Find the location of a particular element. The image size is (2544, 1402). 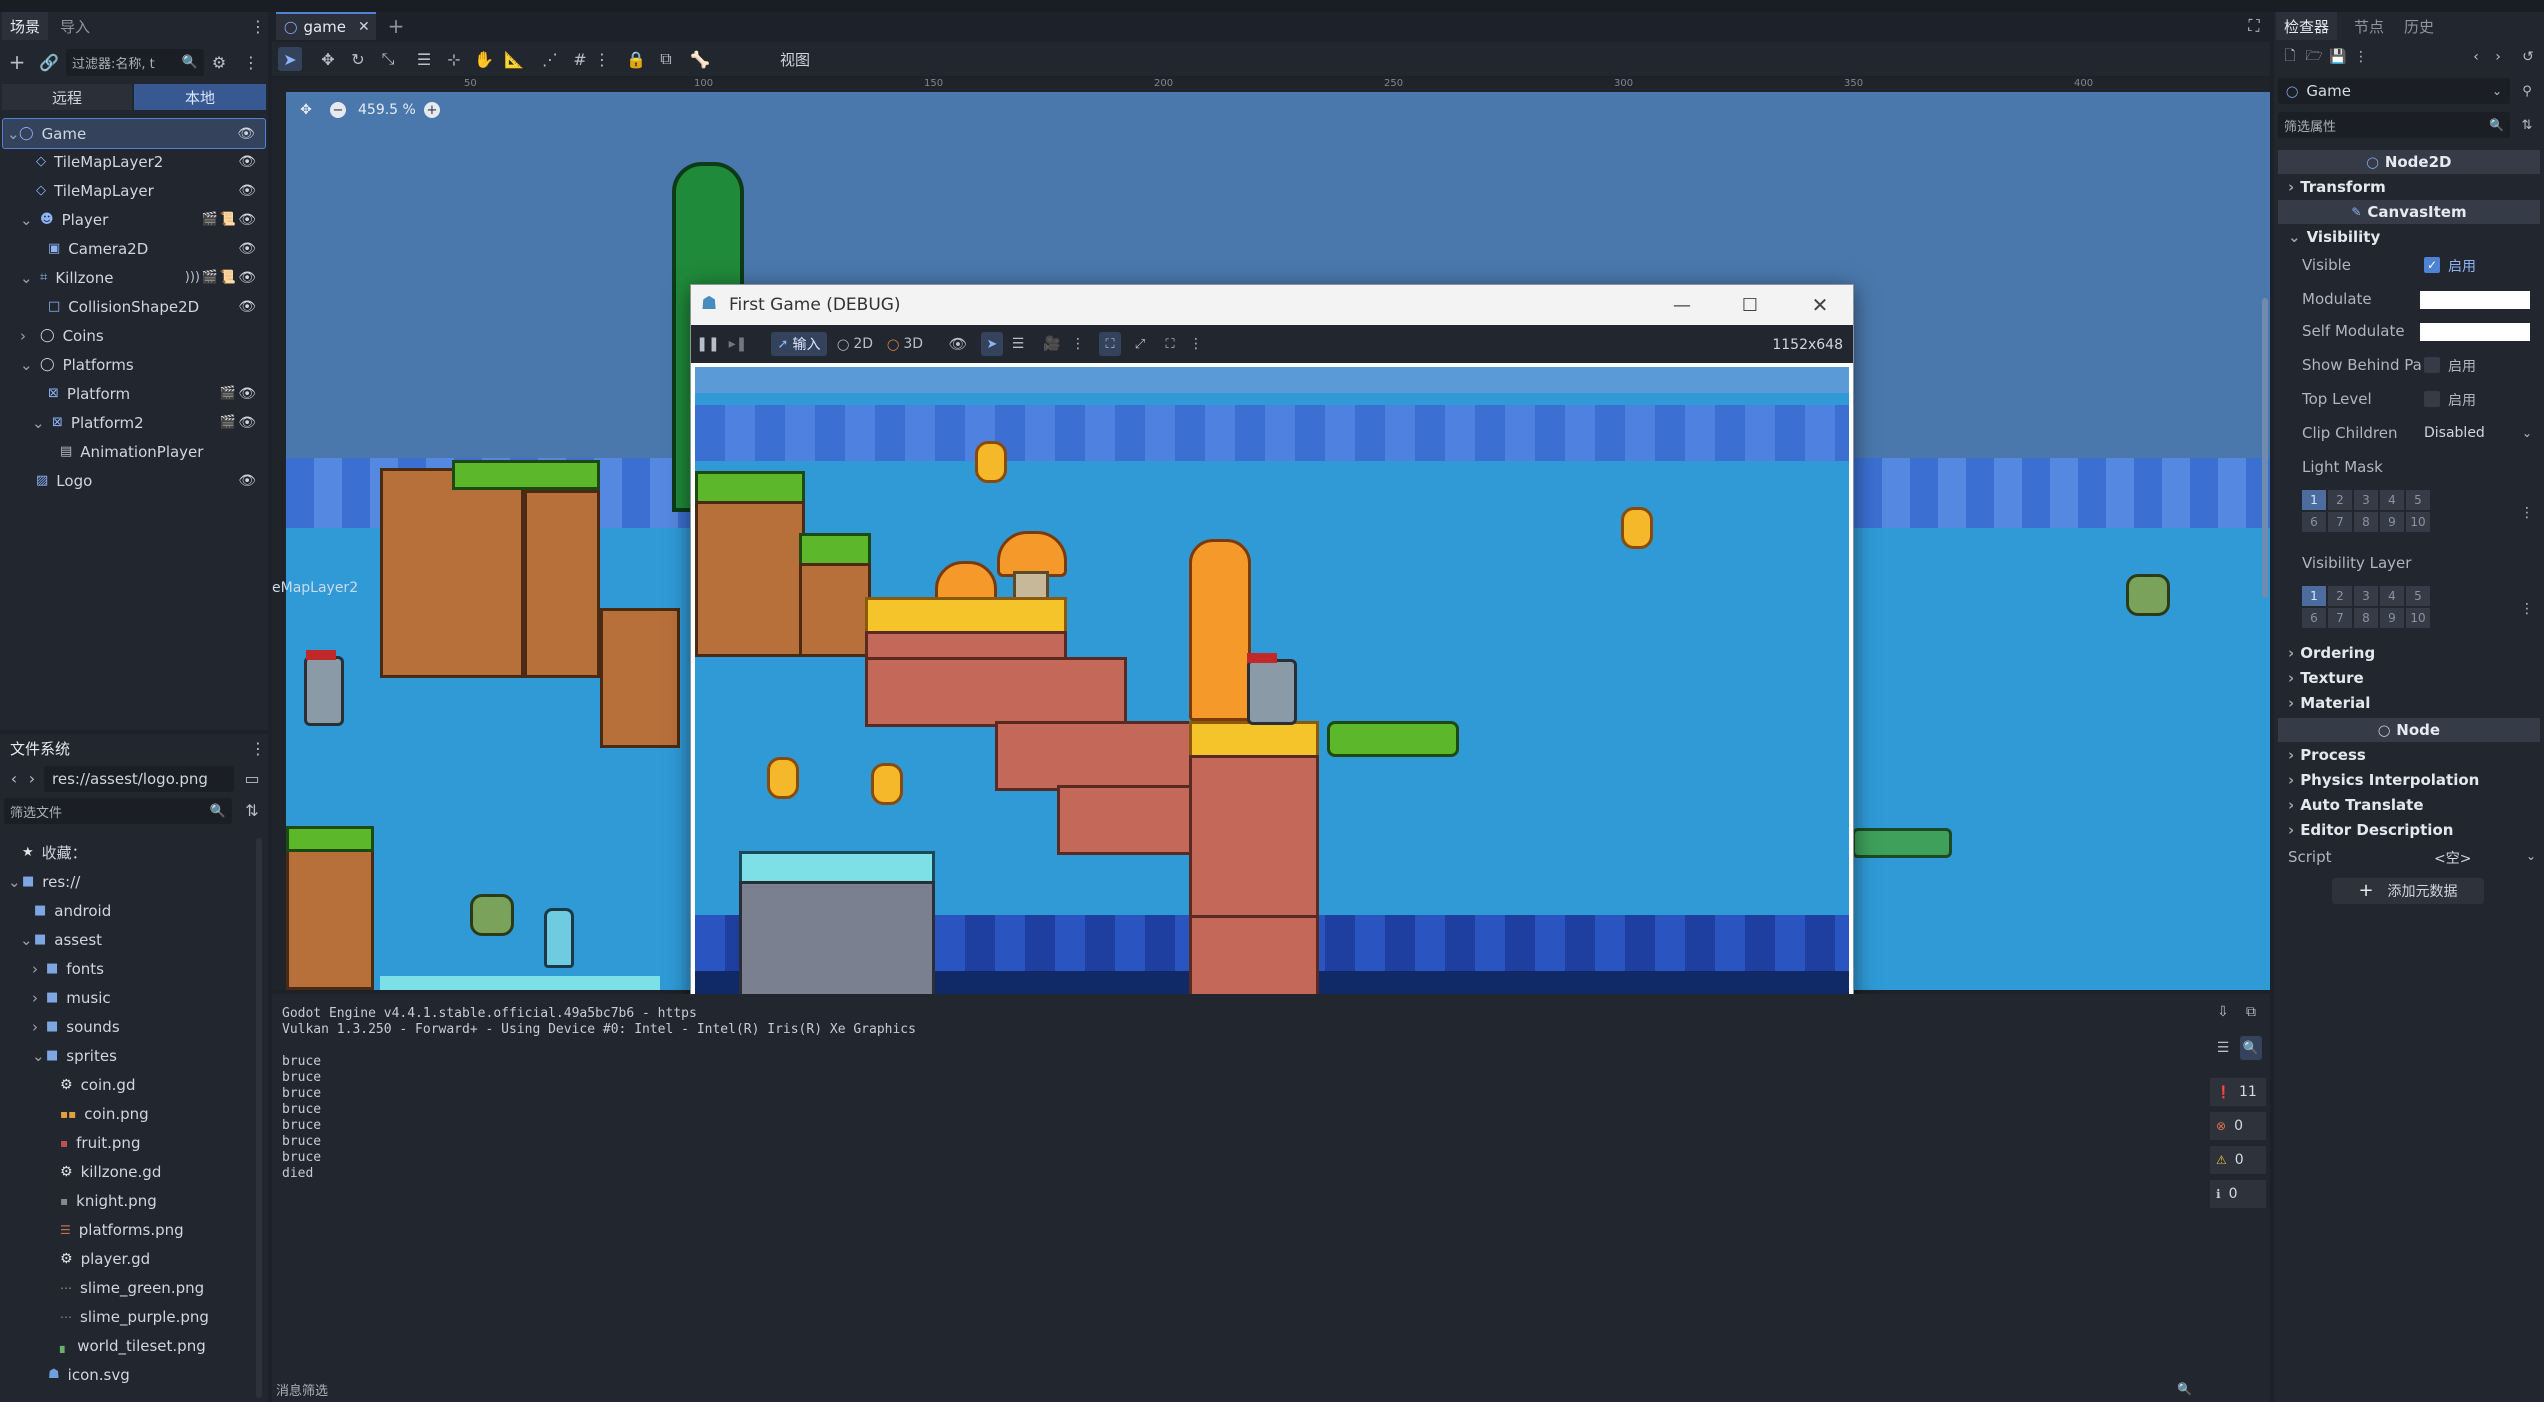

close-window-icon: ✕ is located at coordinates (1820, 305).